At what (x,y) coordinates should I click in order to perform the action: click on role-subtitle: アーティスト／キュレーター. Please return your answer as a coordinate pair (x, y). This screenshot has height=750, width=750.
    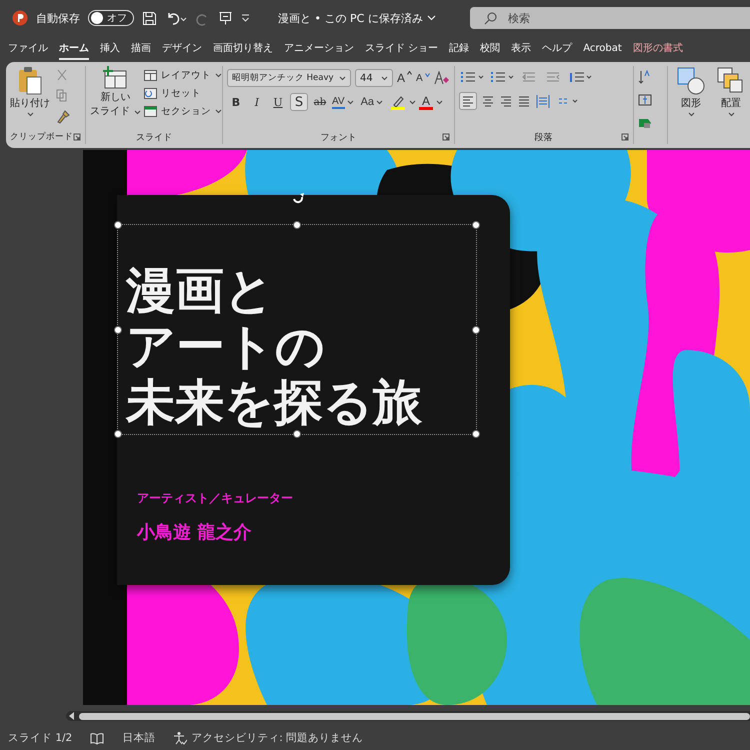
    Looking at the image, I should click on (215, 498).